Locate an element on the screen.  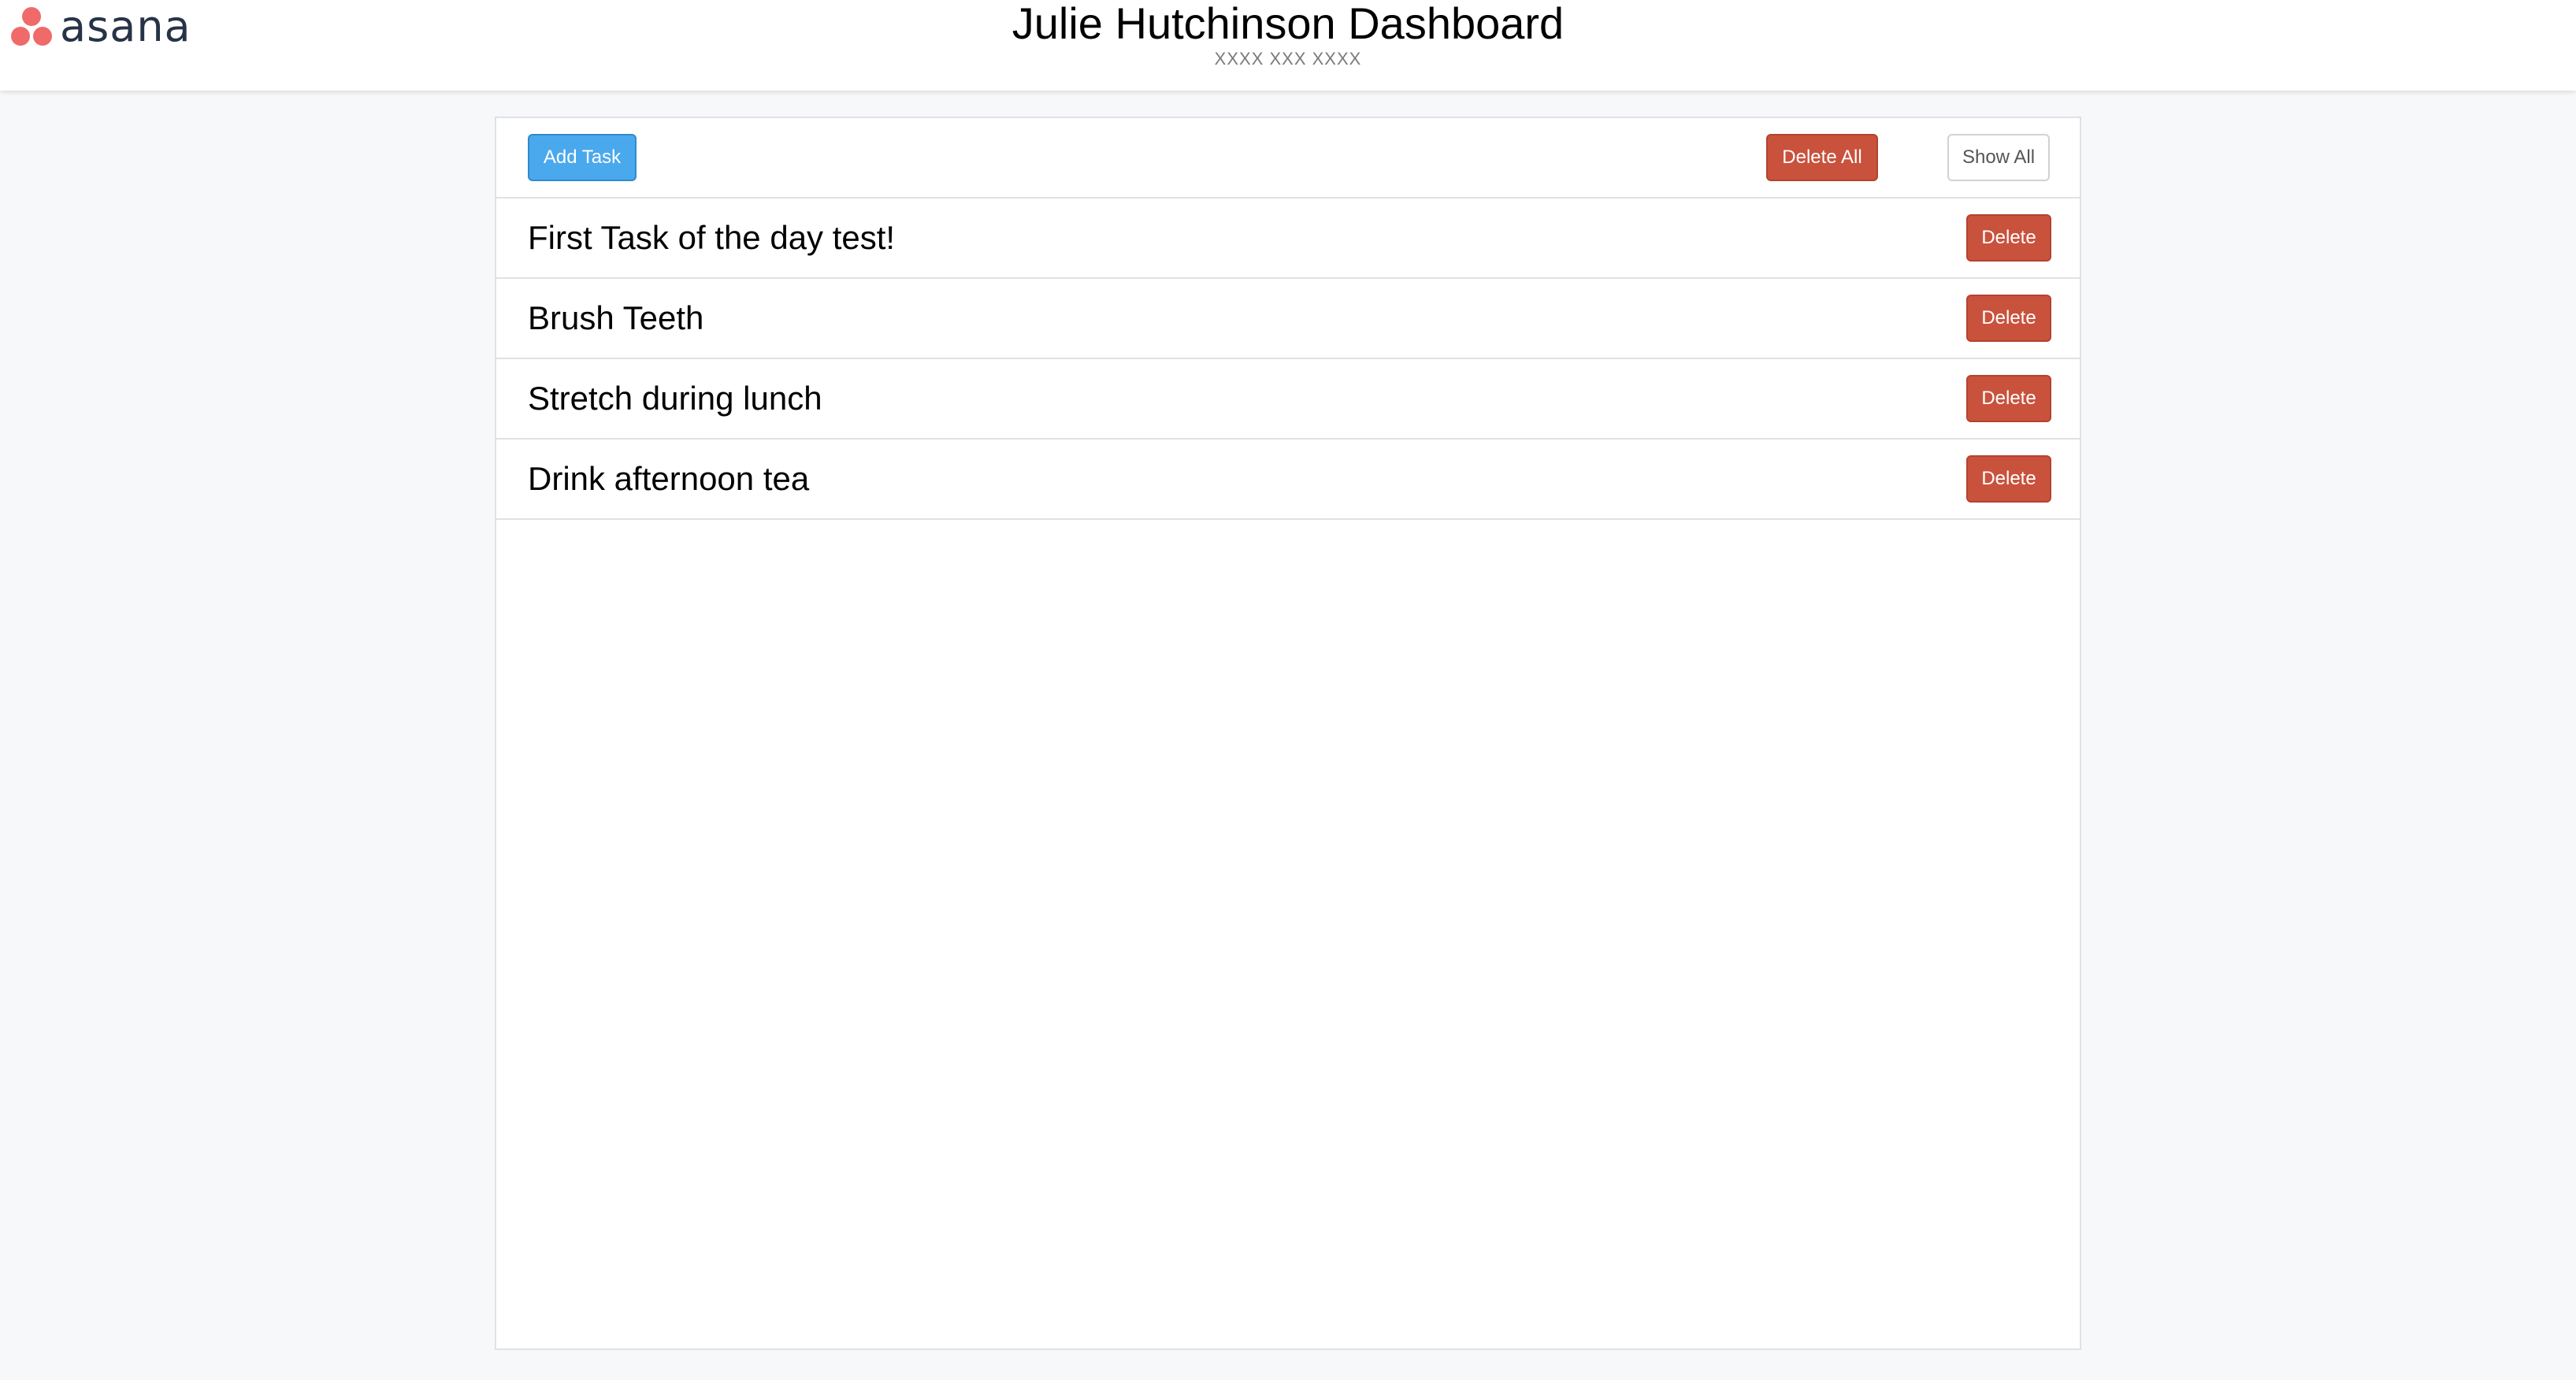
task-row: Stretch during lunch Delete is located at coordinates (1288, 399).